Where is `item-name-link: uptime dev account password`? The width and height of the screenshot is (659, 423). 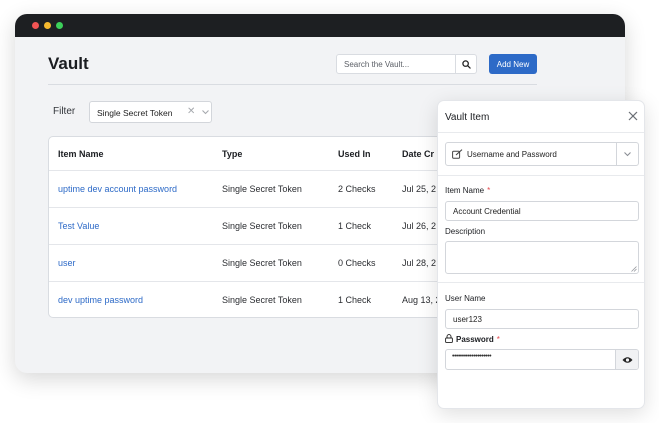 item-name-link: uptime dev account password is located at coordinates (117, 189).